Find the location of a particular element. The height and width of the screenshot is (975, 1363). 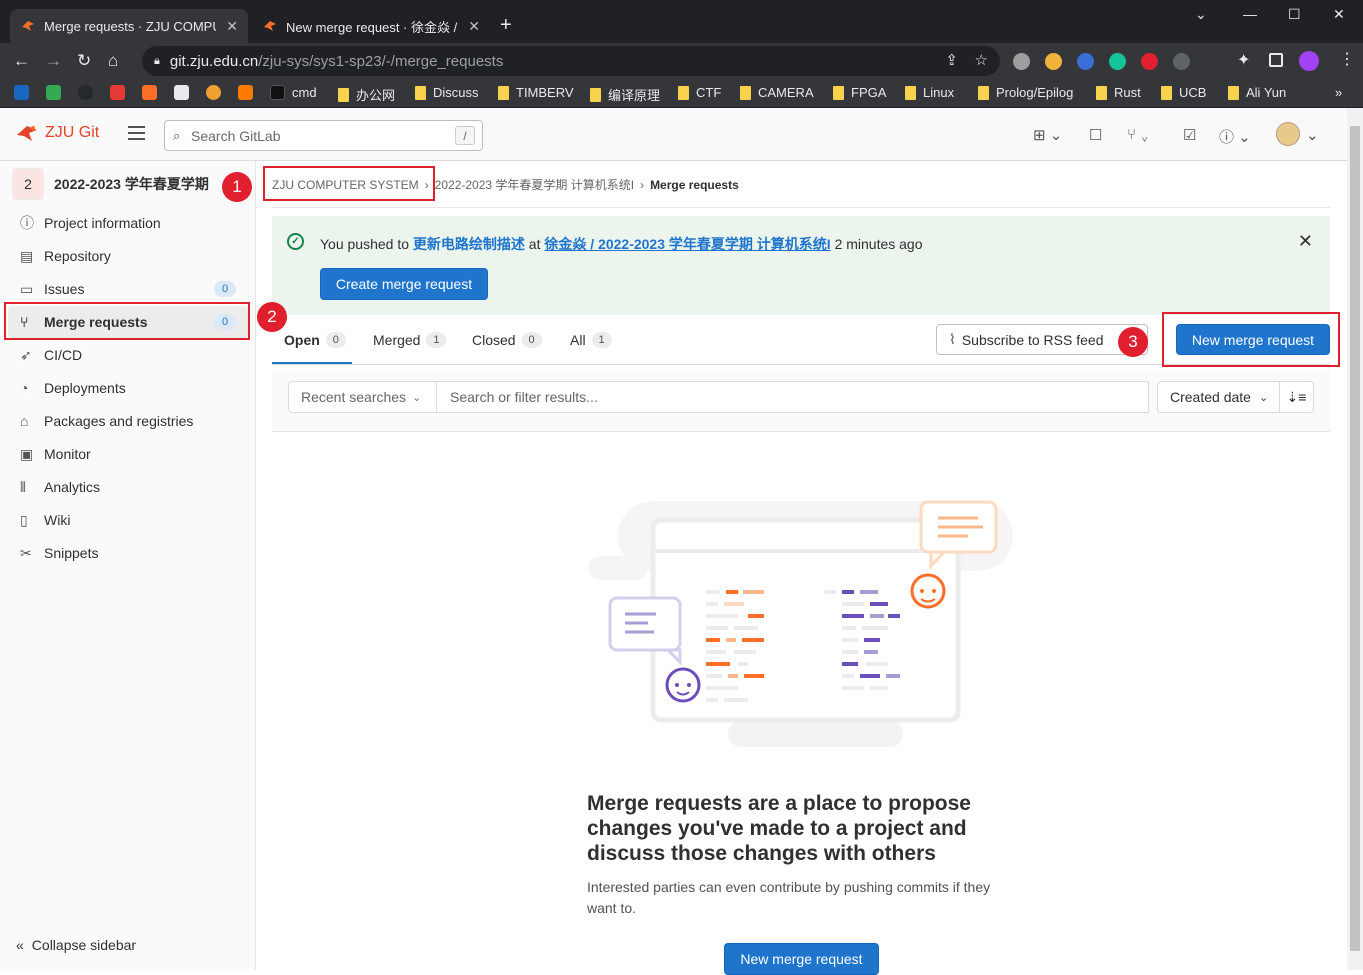

share-icon: ⇪ is located at coordinates (951, 60).